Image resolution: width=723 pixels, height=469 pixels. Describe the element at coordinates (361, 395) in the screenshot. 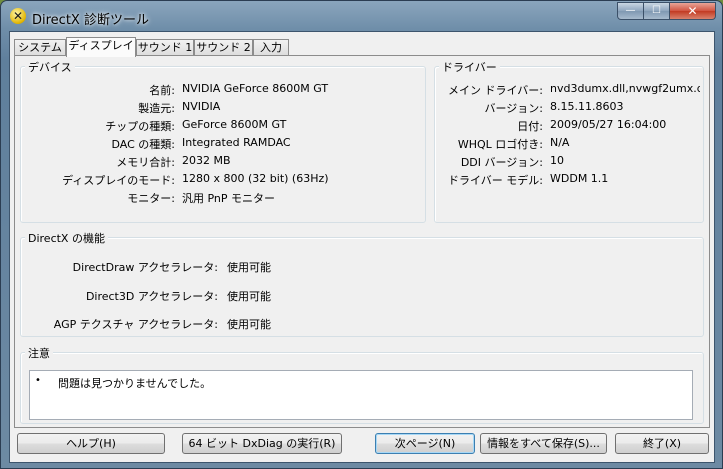

I see `notes-text-box: • 問題は見つかりませんでした。` at that location.